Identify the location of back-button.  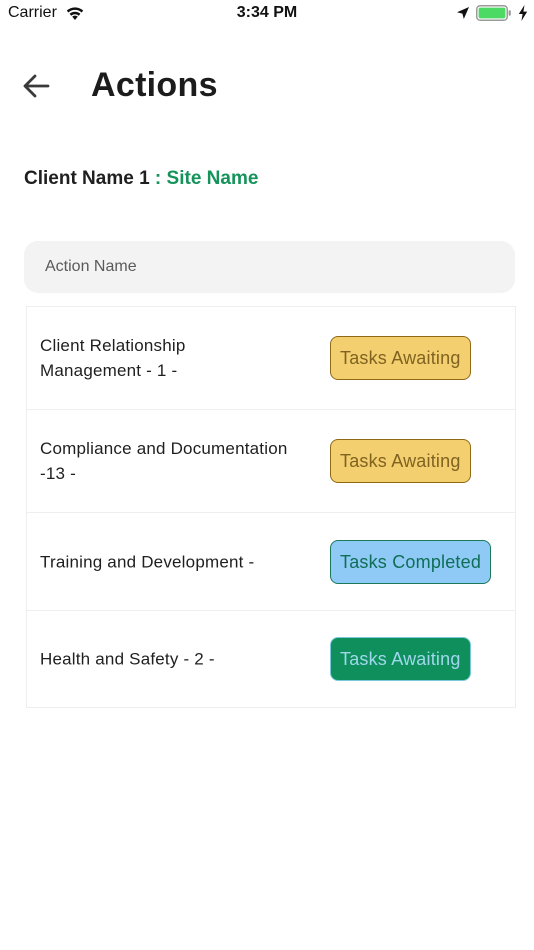
(36, 86).